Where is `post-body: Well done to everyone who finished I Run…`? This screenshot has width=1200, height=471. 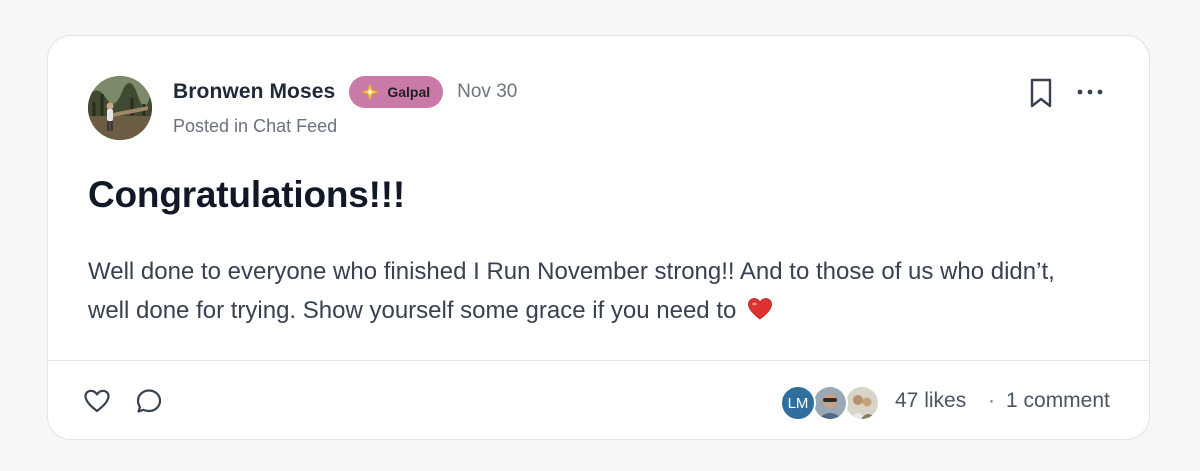 post-body: Well done to everyone who finished I Run… is located at coordinates (593, 291).